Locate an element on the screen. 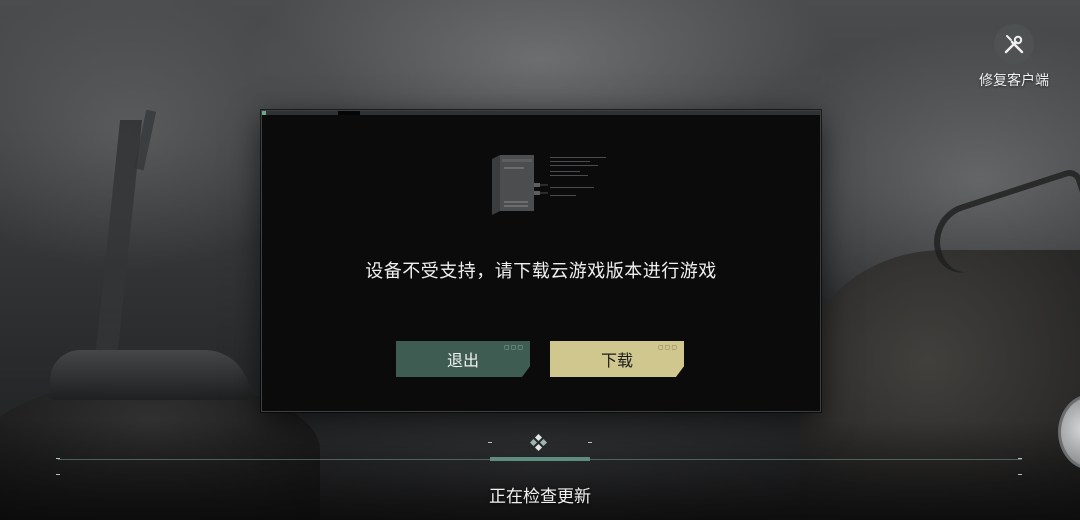 The image size is (1080, 520). dialog-top-notch is located at coordinates (349, 113).